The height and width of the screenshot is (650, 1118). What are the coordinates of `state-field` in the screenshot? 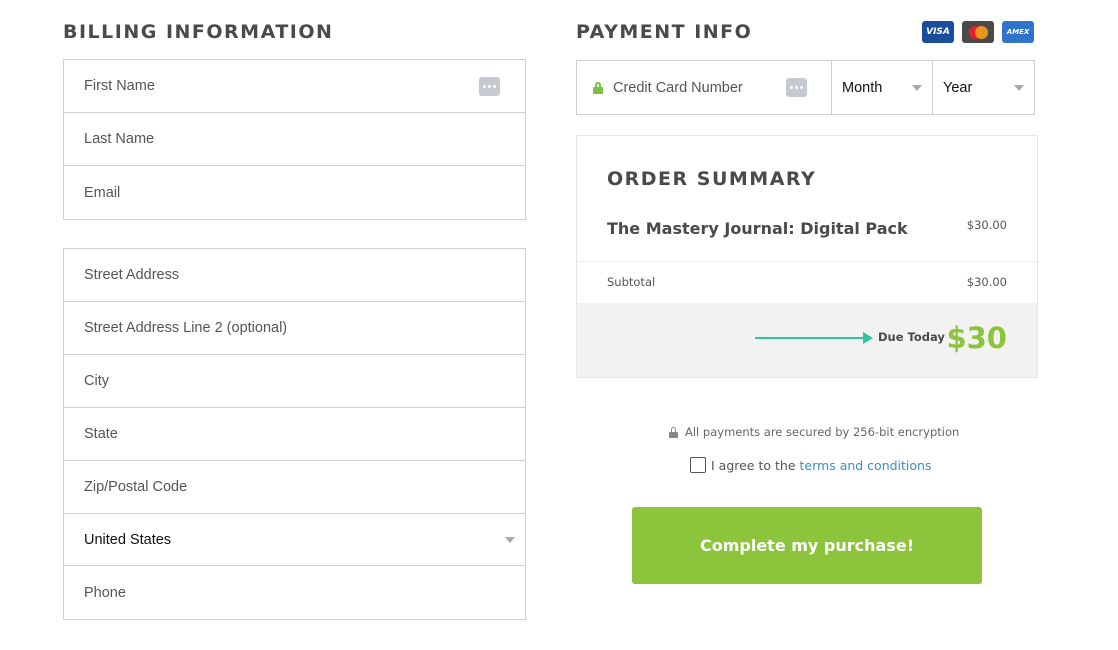 It's located at (294, 434).